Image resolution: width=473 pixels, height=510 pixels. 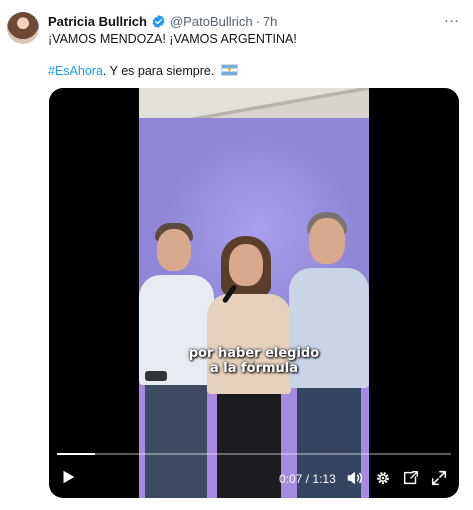 What do you see at coordinates (439, 478) in the screenshot?
I see `fullscreen-icon` at bounding box center [439, 478].